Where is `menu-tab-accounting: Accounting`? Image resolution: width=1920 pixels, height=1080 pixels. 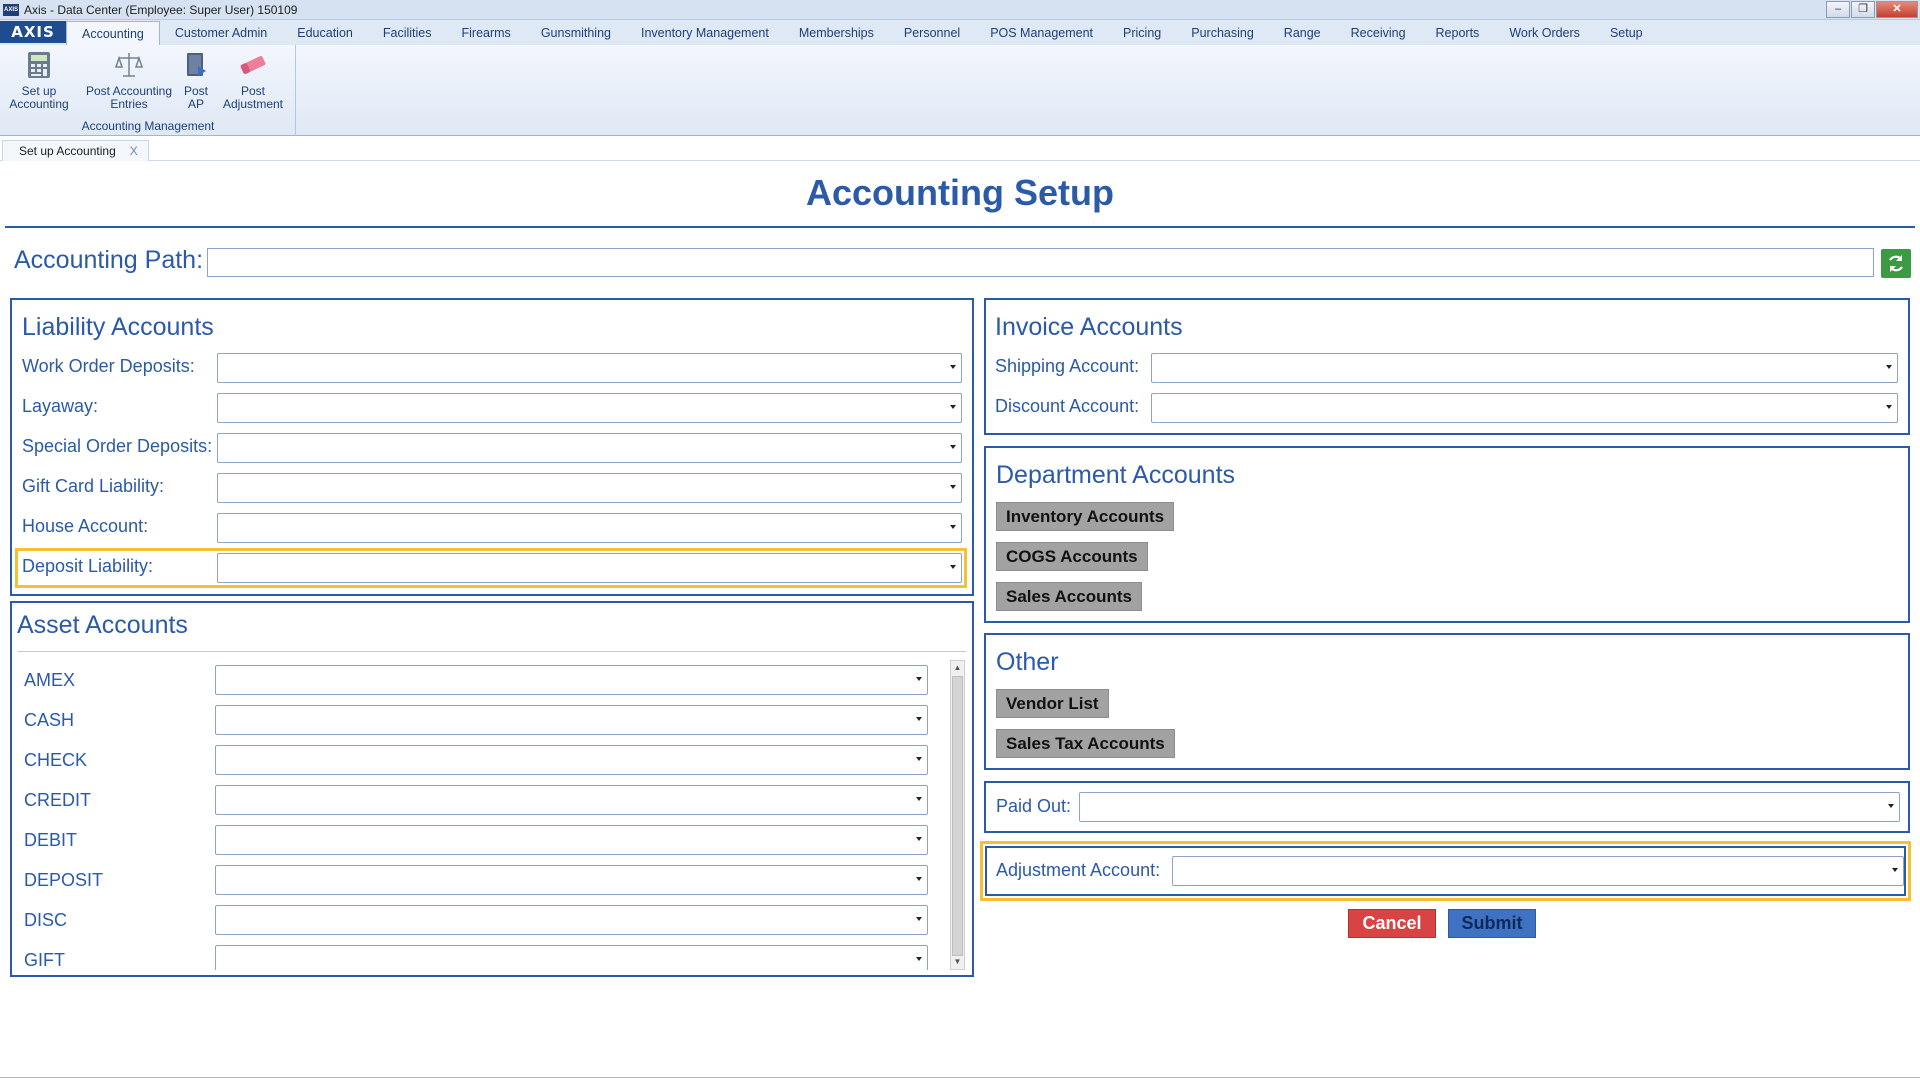
menu-tab-accounting: Accounting is located at coordinates (113, 33).